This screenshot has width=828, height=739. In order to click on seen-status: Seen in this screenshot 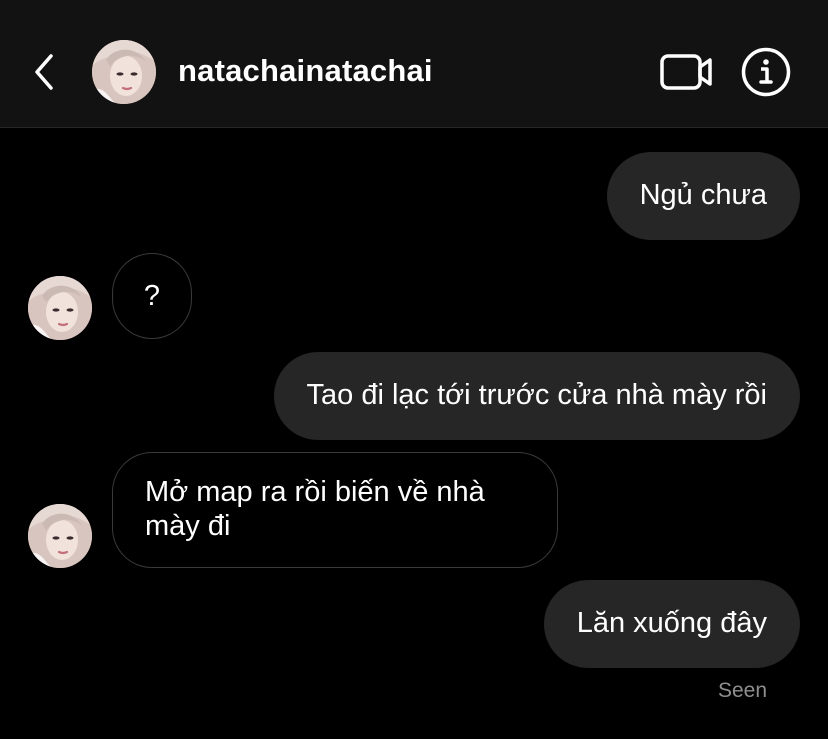, I will do `click(742, 690)`.